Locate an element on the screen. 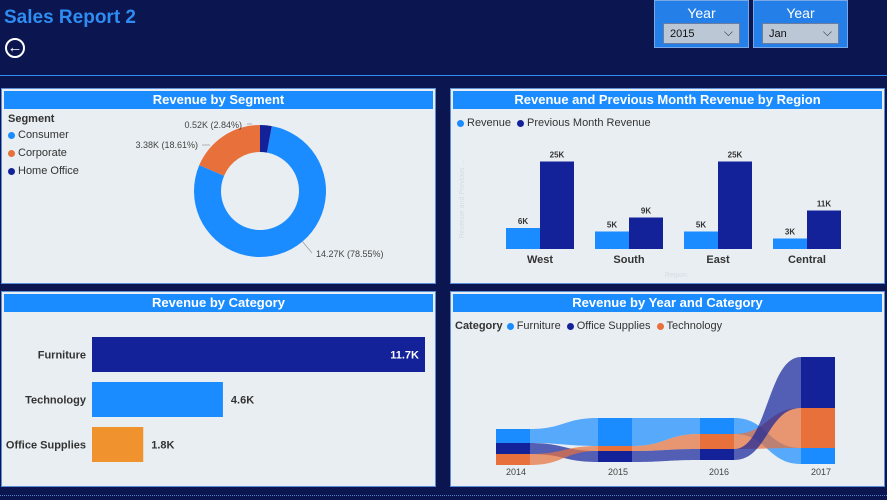 Image resolution: width=887 pixels, height=500 pixels. bar-data-label: 3K is located at coordinates (790, 232).